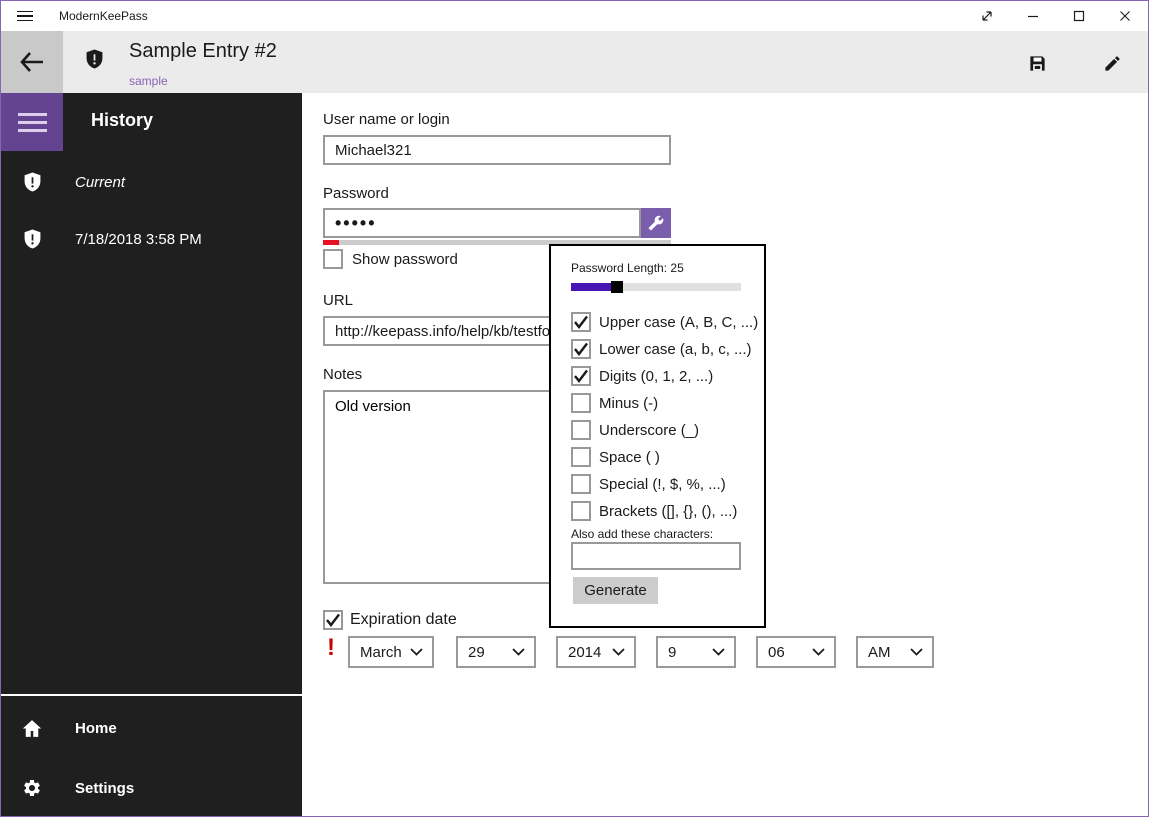 This screenshot has width=1149, height=817. What do you see at coordinates (151, 728) in the screenshot?
I see `sidebar-item-home: Home` at bounding box center [151, 728].